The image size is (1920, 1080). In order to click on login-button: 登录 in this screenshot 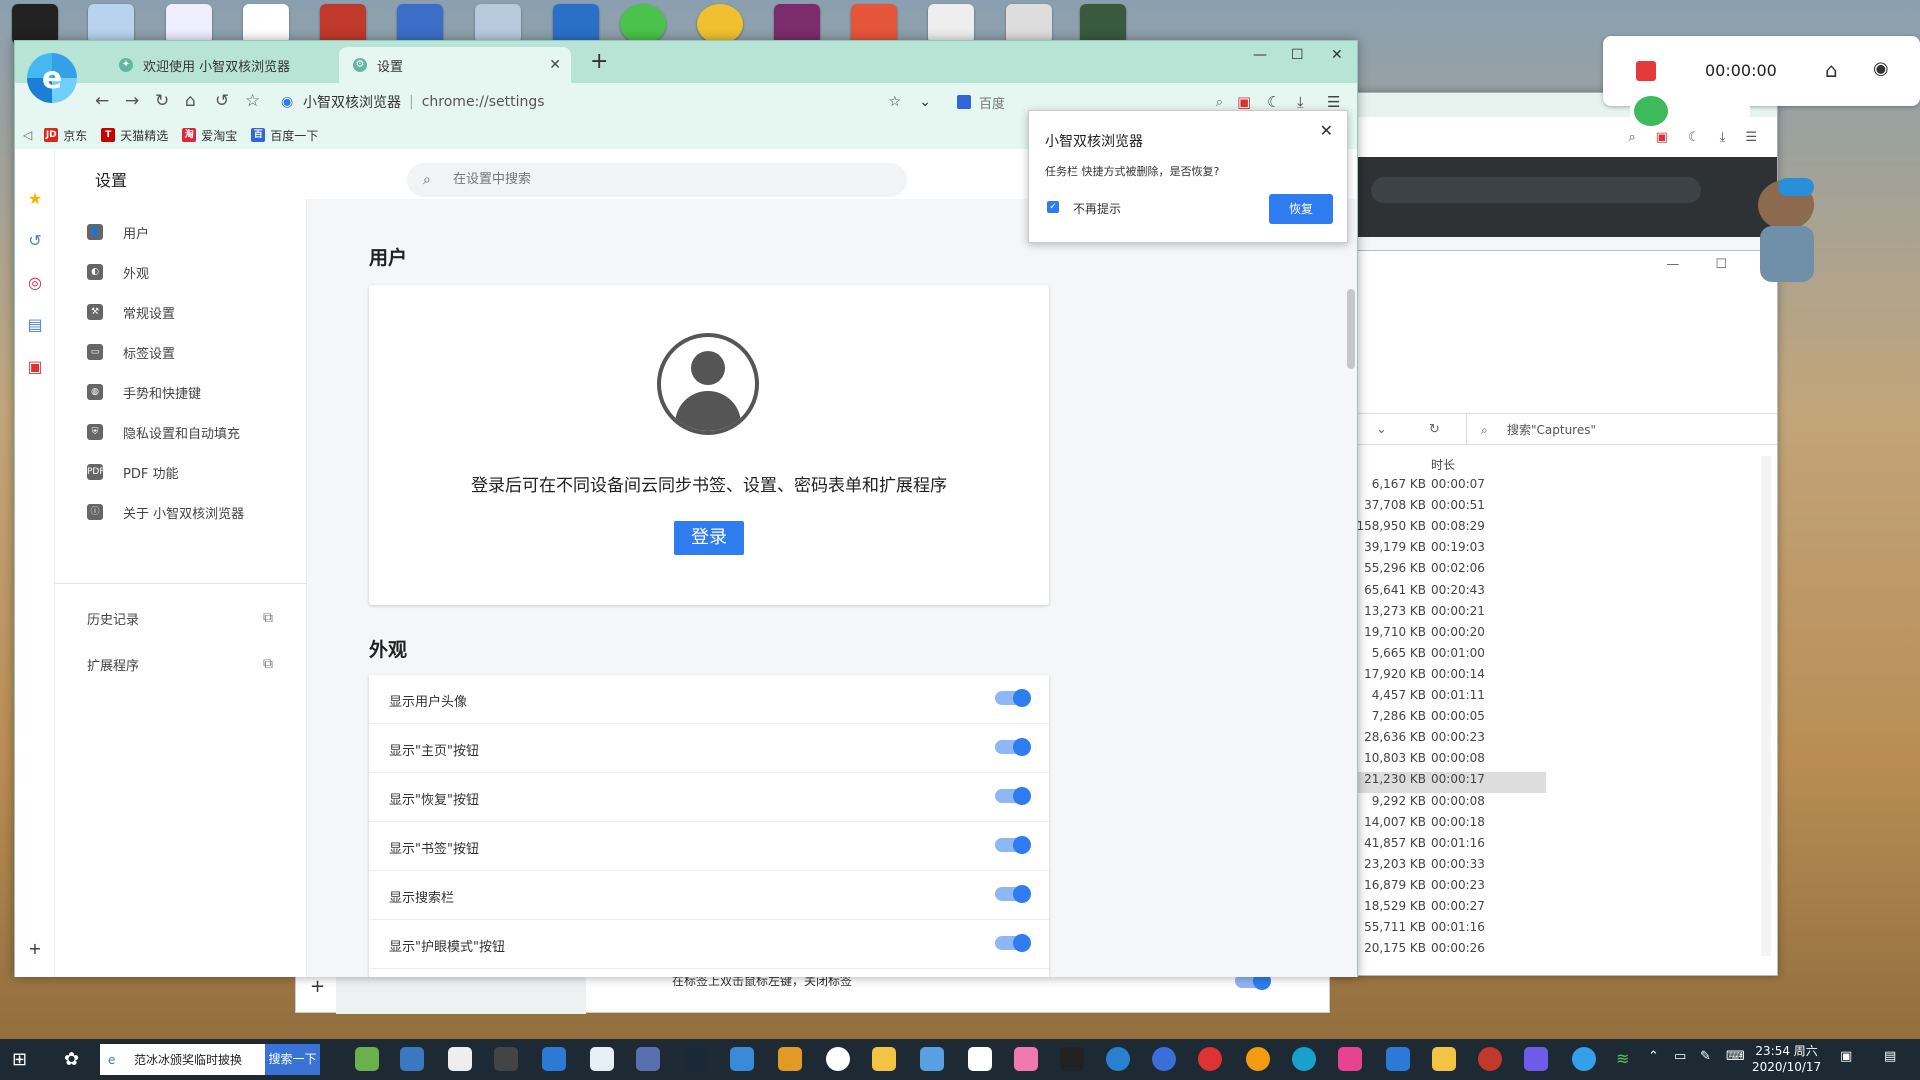, I will do `click(709, 538)`.